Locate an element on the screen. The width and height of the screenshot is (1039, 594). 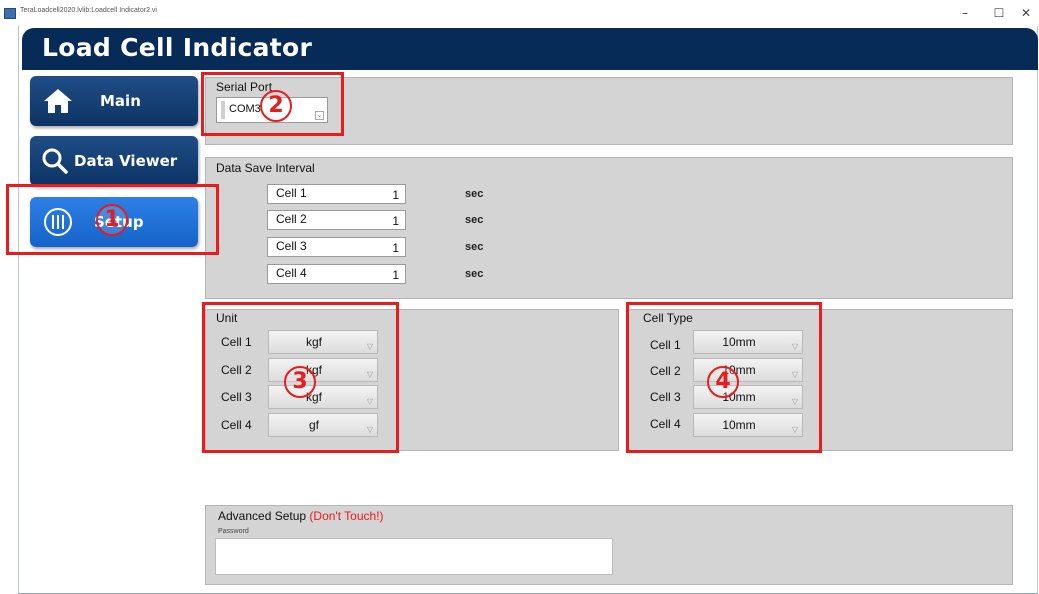
nav-main-label: Main is located at coordinates (120, 101).